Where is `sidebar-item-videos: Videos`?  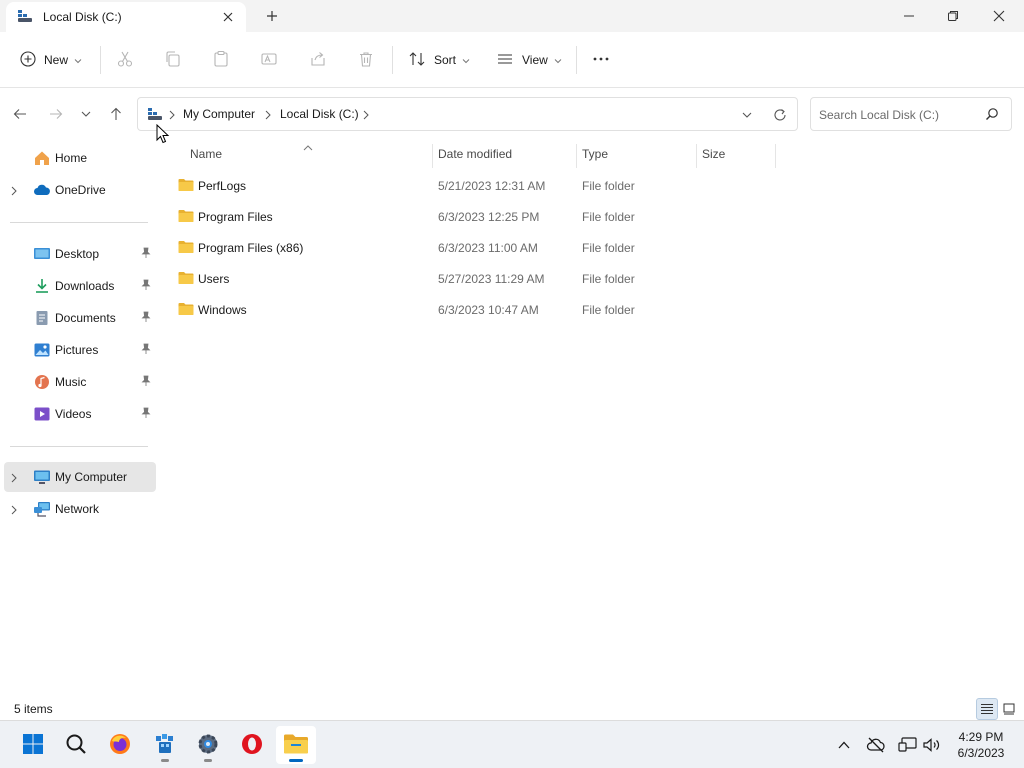 sidebar-item-videos: Videos is located at coordinates (80, 414).